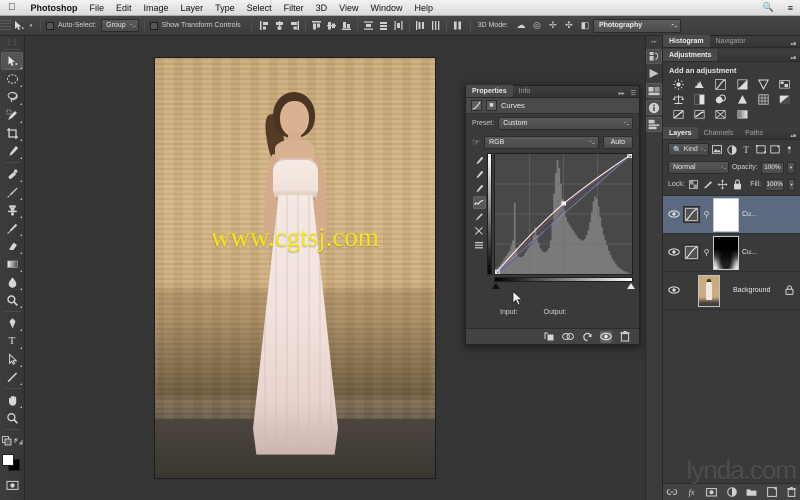  I want to click on posterize-icon, so click(678, 114).